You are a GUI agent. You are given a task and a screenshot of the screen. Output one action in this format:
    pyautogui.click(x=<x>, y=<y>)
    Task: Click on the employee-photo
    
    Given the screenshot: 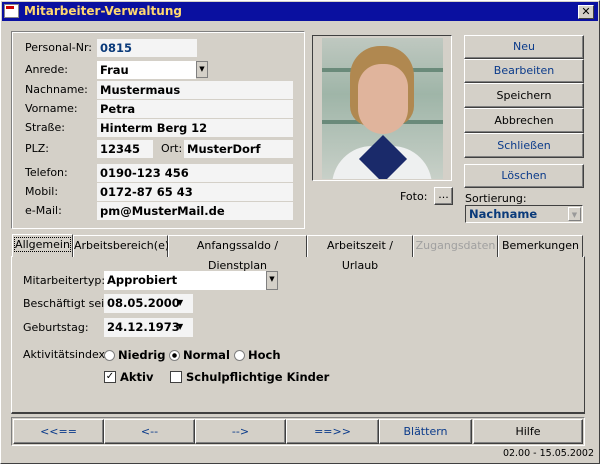 What is the action you would take?
    pyautogui.click(x=382, y=108)
    